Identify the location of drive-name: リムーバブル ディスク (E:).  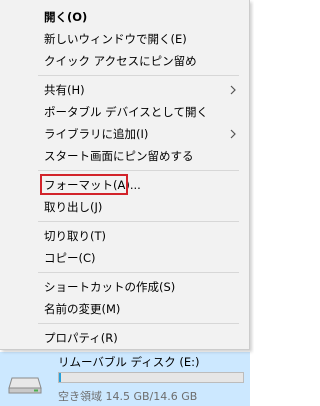
(129, 362).